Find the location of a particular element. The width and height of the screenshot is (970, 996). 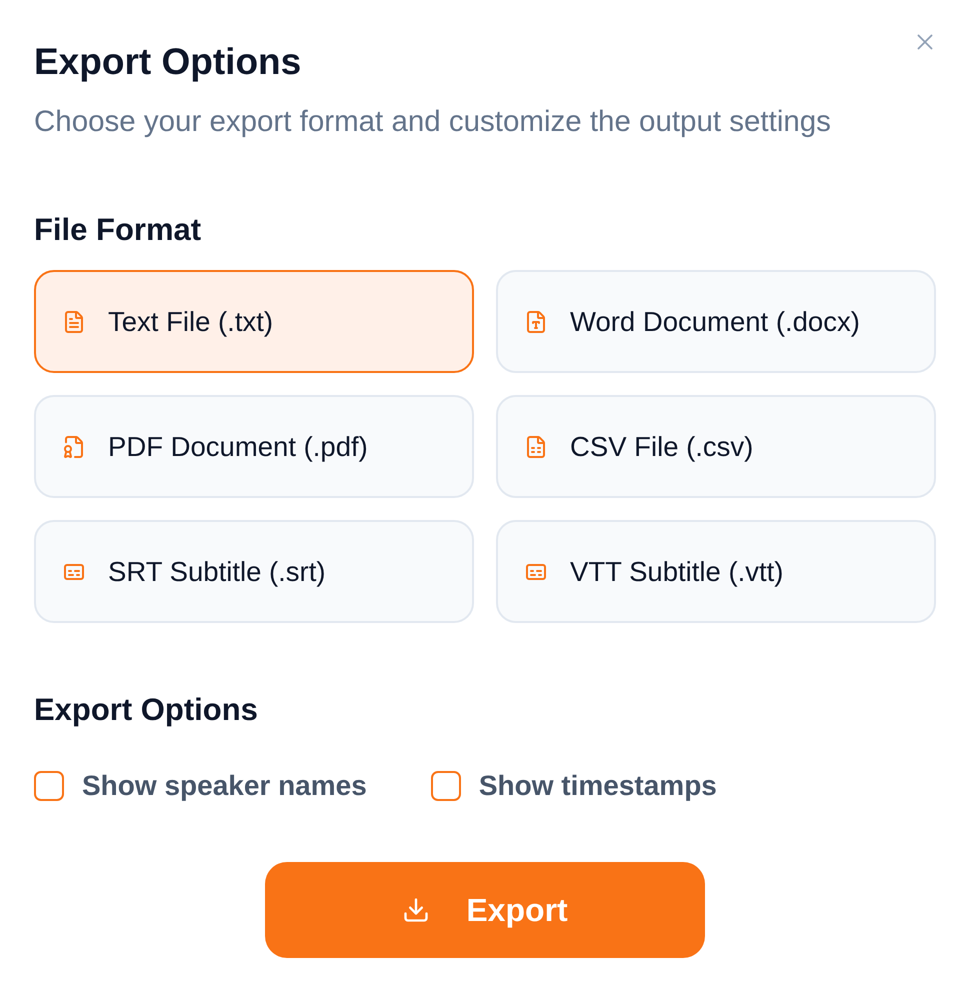

spreadsheet-icon is located at coordinates (536, 446).